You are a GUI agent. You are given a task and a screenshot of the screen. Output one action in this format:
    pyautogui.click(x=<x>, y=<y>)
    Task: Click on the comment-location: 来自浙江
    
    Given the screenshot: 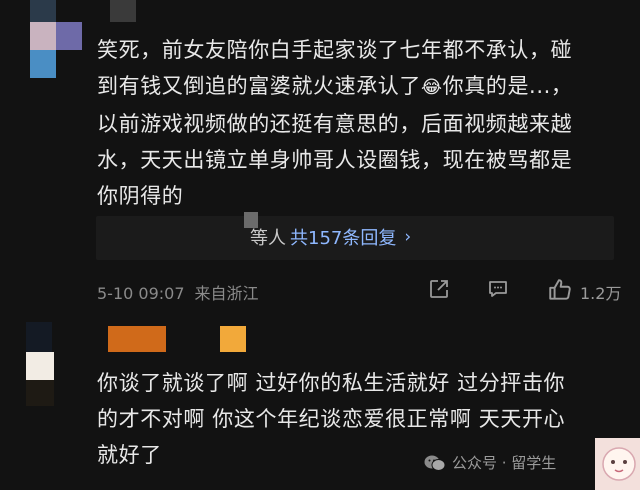 What is the action you would take?
    pyautogui.click(x=226, y=293)
    